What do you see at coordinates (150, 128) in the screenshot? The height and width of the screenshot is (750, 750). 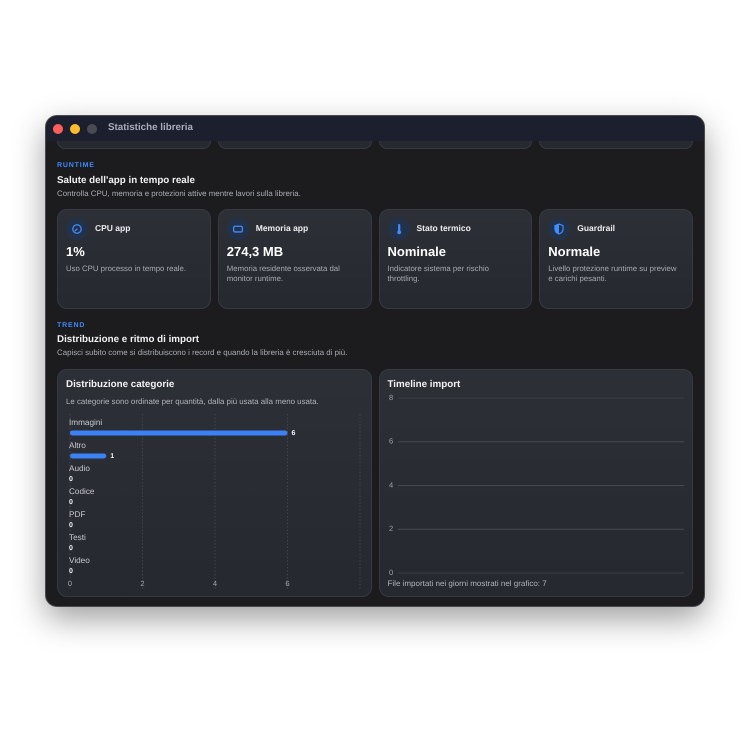 I see `window-title: Statistiche libreria` at bounding box center [150, 128].